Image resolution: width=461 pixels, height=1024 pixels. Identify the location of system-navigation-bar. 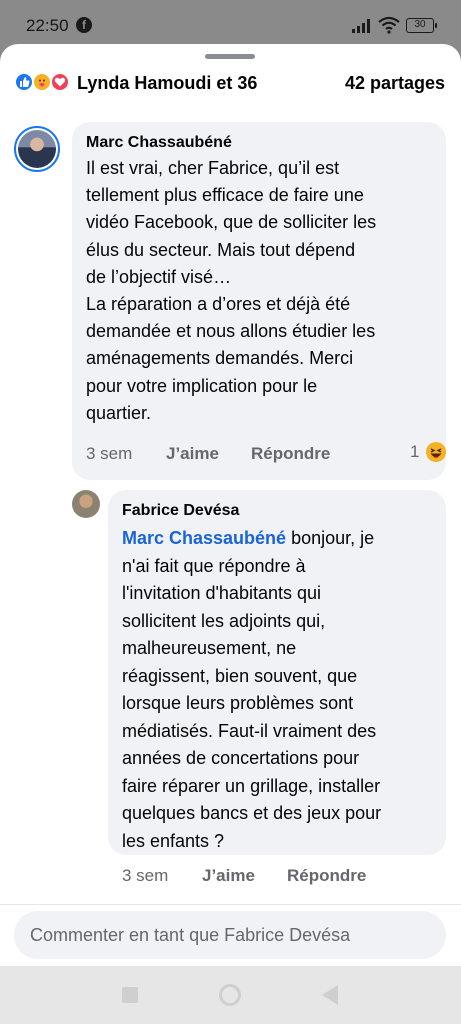
(230, 995).